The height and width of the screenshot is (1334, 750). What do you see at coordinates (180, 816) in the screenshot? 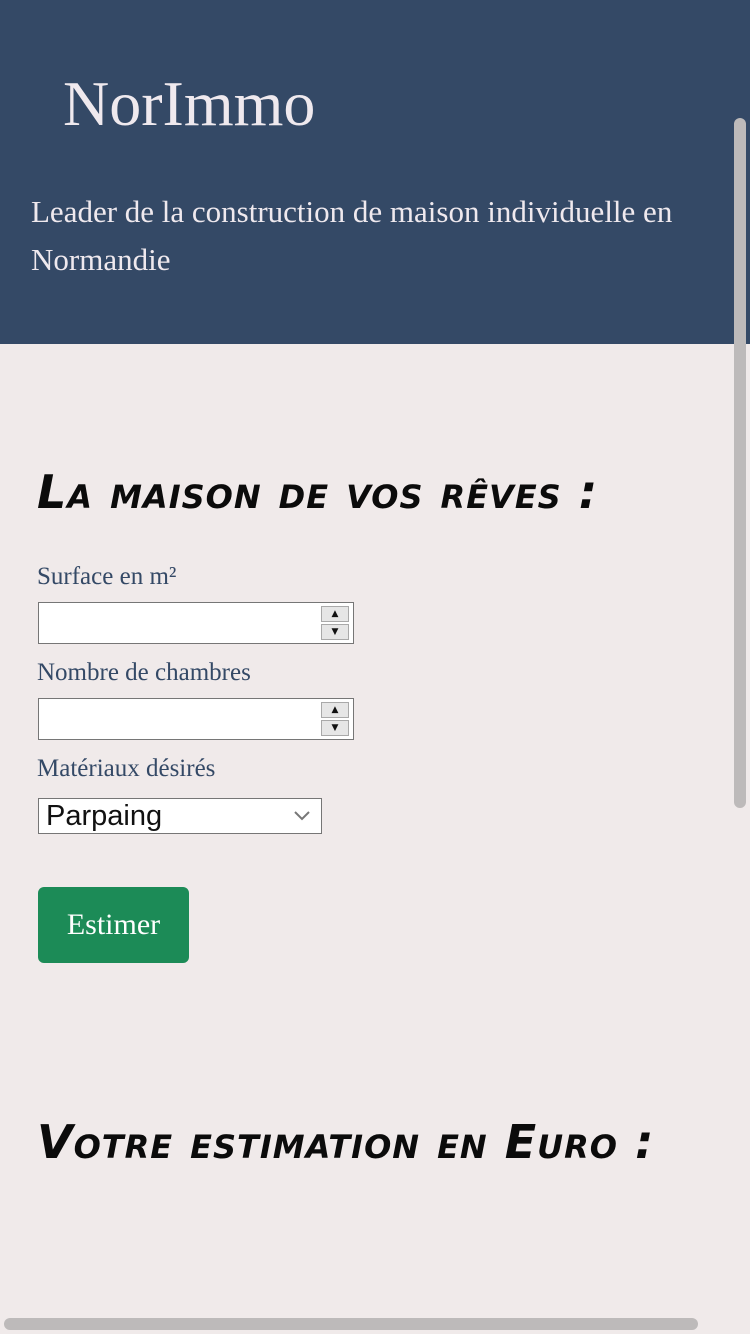
I see `materials-select: Parpaing` at bounding box center [180, 816].